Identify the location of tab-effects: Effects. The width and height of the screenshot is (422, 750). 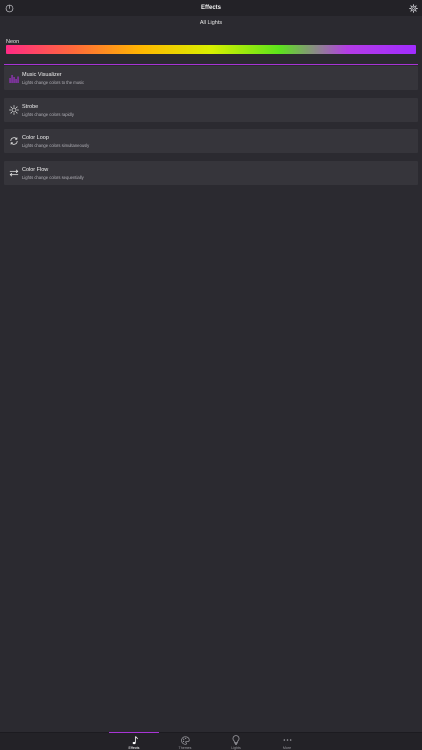
(134, 741).